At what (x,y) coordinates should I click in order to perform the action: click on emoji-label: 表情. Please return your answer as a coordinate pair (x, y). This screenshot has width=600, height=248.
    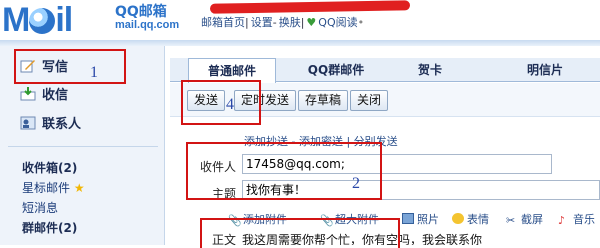
    Looking at the image, I should click on (478, 219).